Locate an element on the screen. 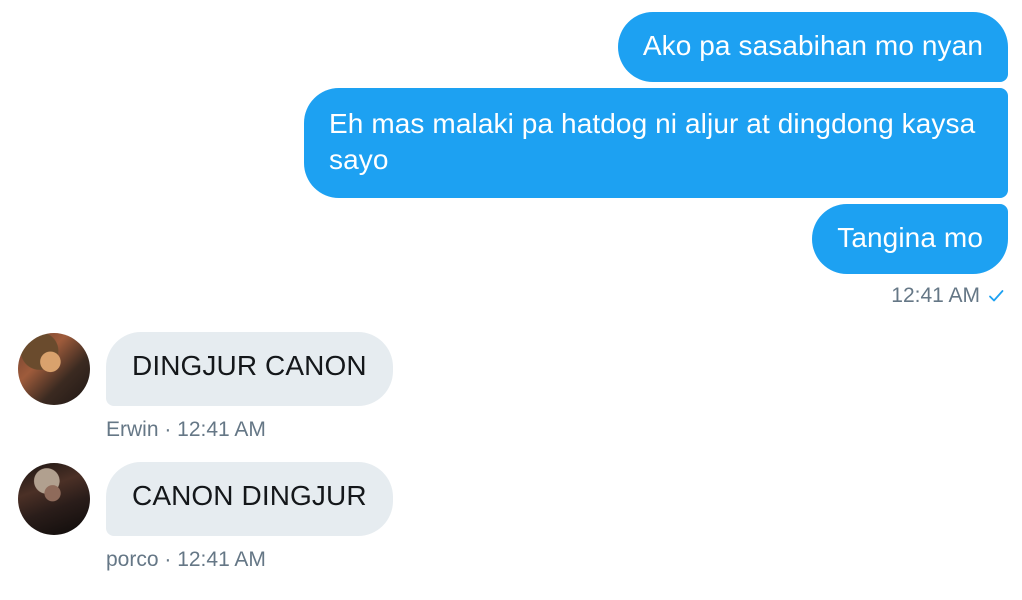  outgoing-message: Tangina mo is located at coordinates (910, 239).